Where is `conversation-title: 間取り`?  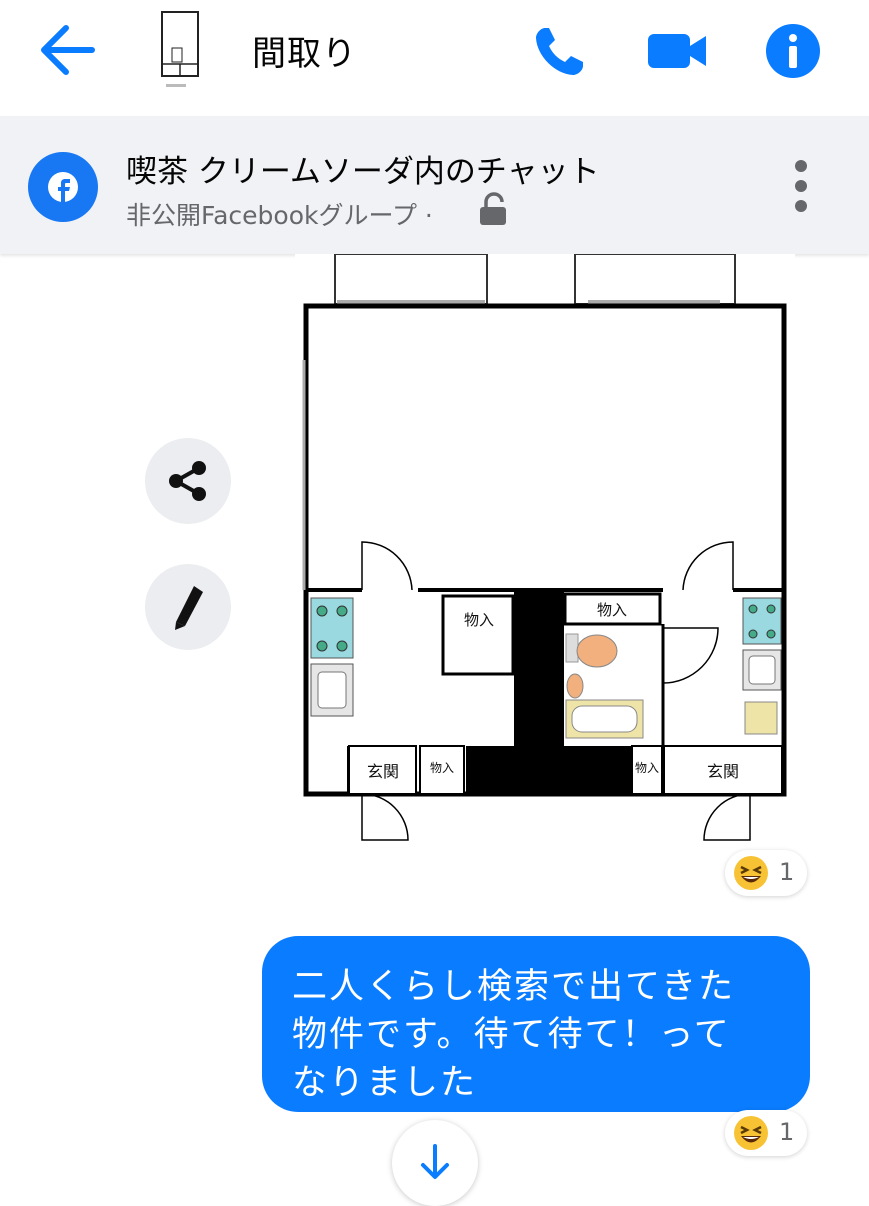 conversation-title: 間取り is located at coordinates (304, 54).